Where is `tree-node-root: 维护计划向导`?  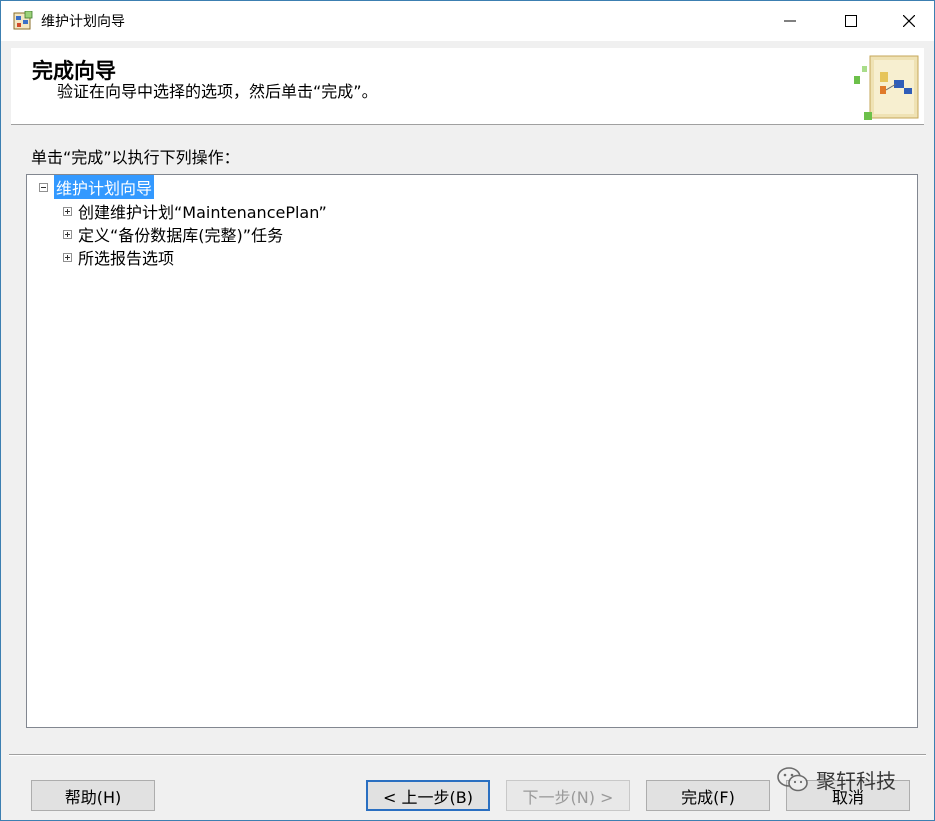 tree-node-root: 维护计划向导 is located at coordinates (97, 187).